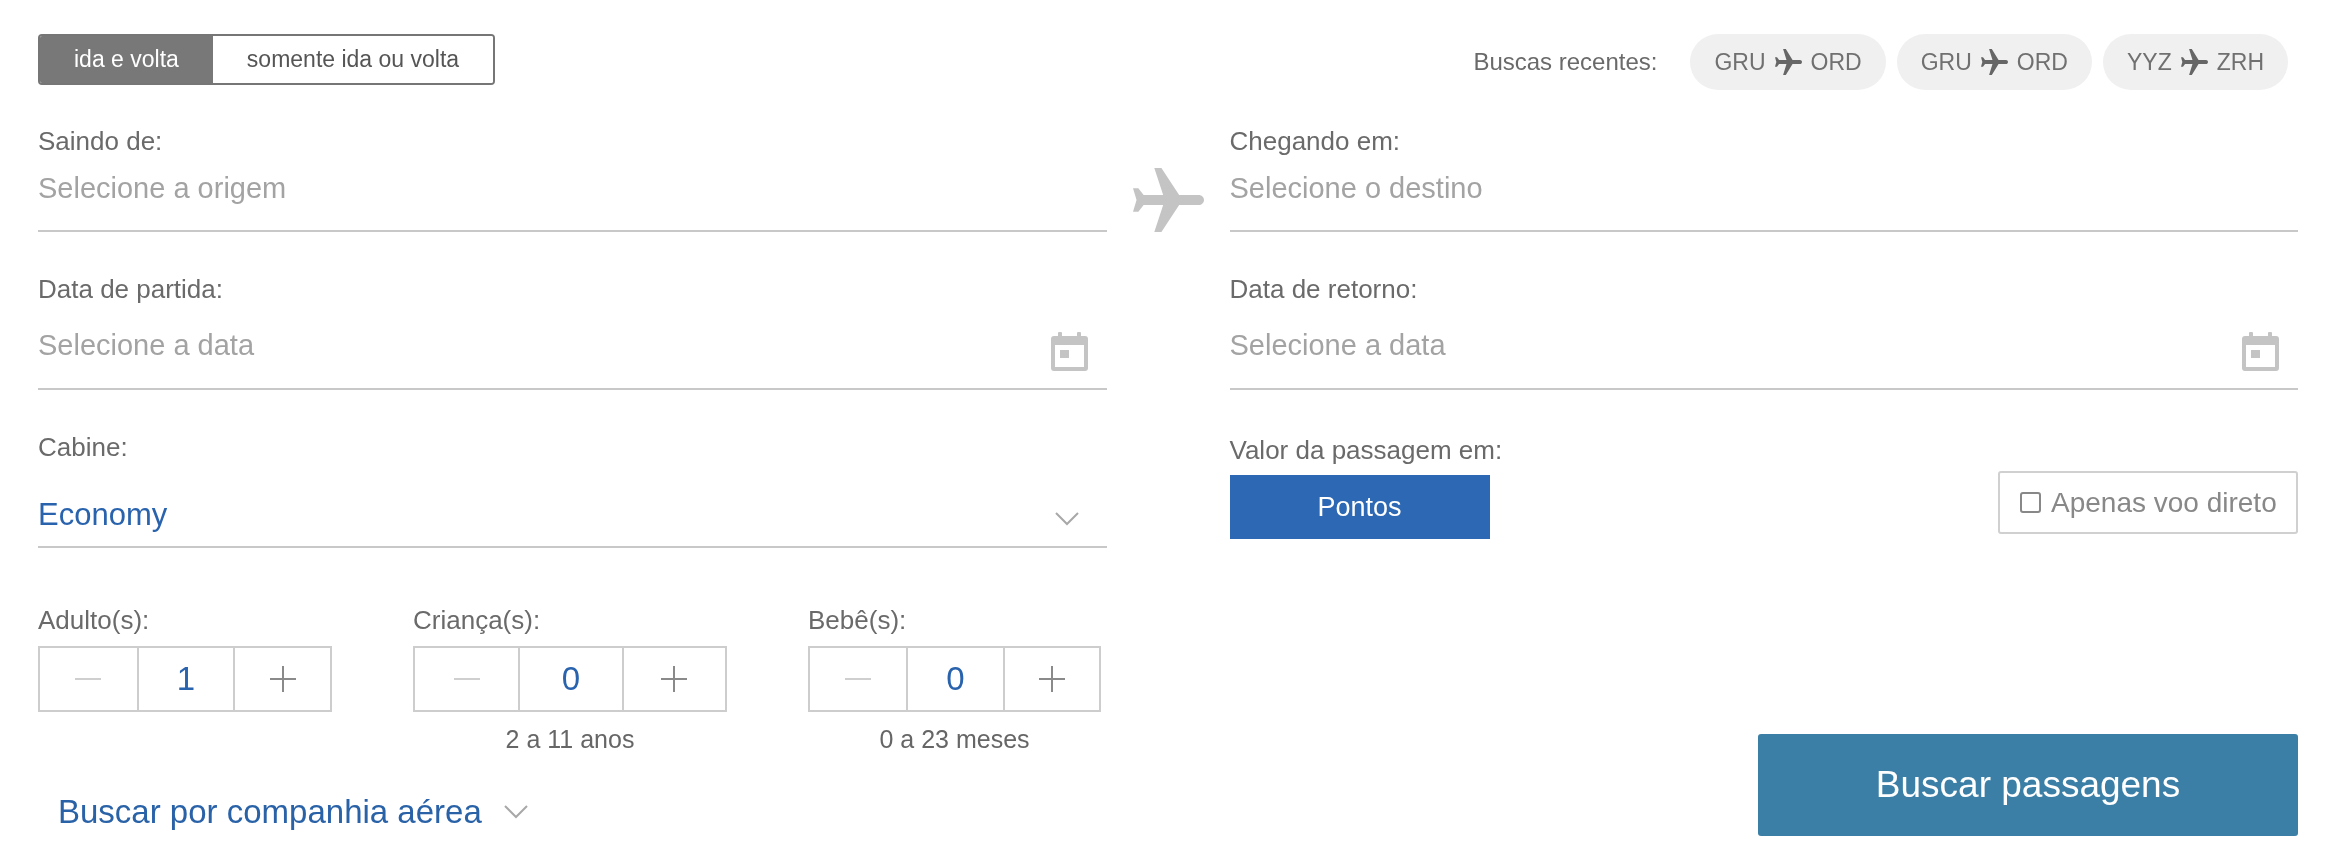 This screenshot has width=2334, height=864. I want to click on airport-field: Selecione a origem, so click(572, 194).